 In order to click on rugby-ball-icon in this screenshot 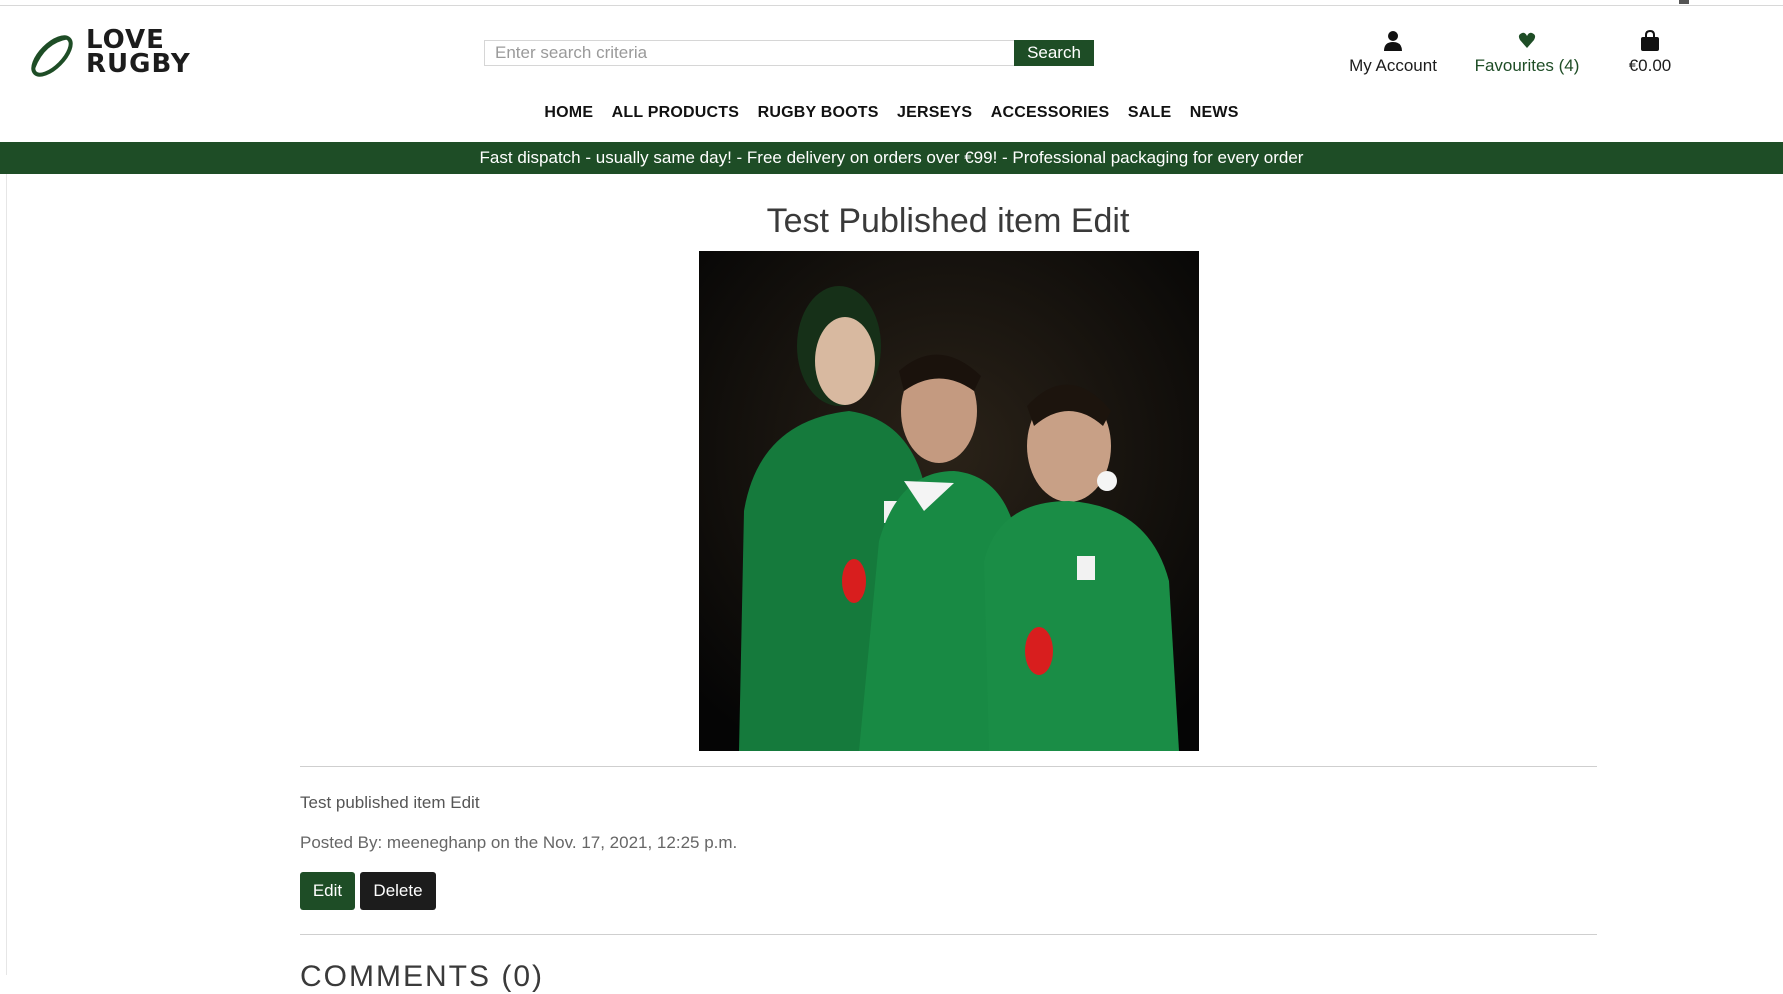, I will do `click(52, 56)`.